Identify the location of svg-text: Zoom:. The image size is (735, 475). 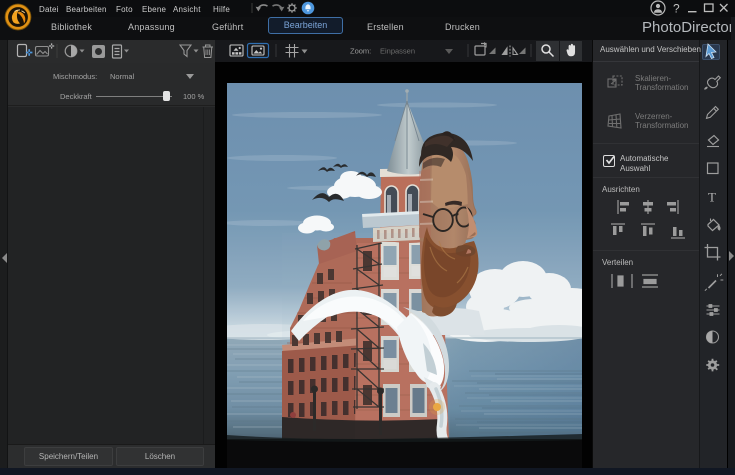
(360, 51).